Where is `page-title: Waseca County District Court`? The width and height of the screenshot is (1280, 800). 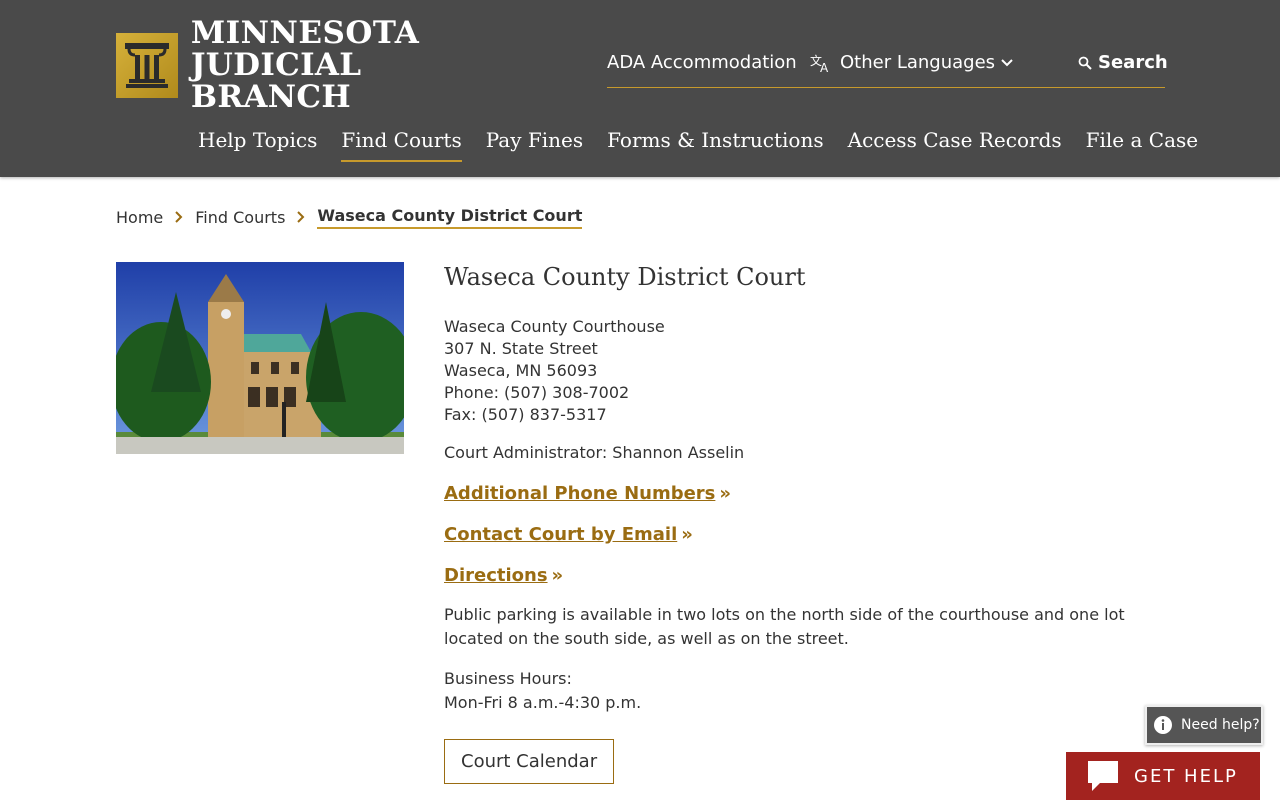 page-title: Waseca County District Court is located at coordinates (625, 277).